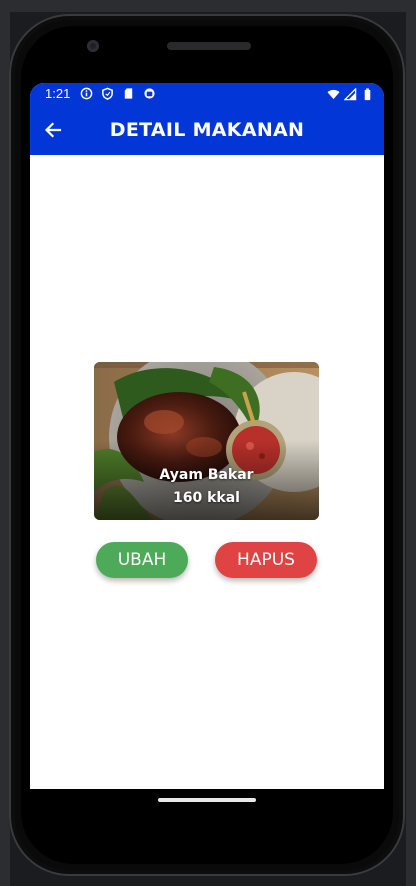 This screenshot has width=416, height=886. What do you see at coordinates (209, 46) in the screenshot?
I see `earpiece` at bounding box center [209, 46].